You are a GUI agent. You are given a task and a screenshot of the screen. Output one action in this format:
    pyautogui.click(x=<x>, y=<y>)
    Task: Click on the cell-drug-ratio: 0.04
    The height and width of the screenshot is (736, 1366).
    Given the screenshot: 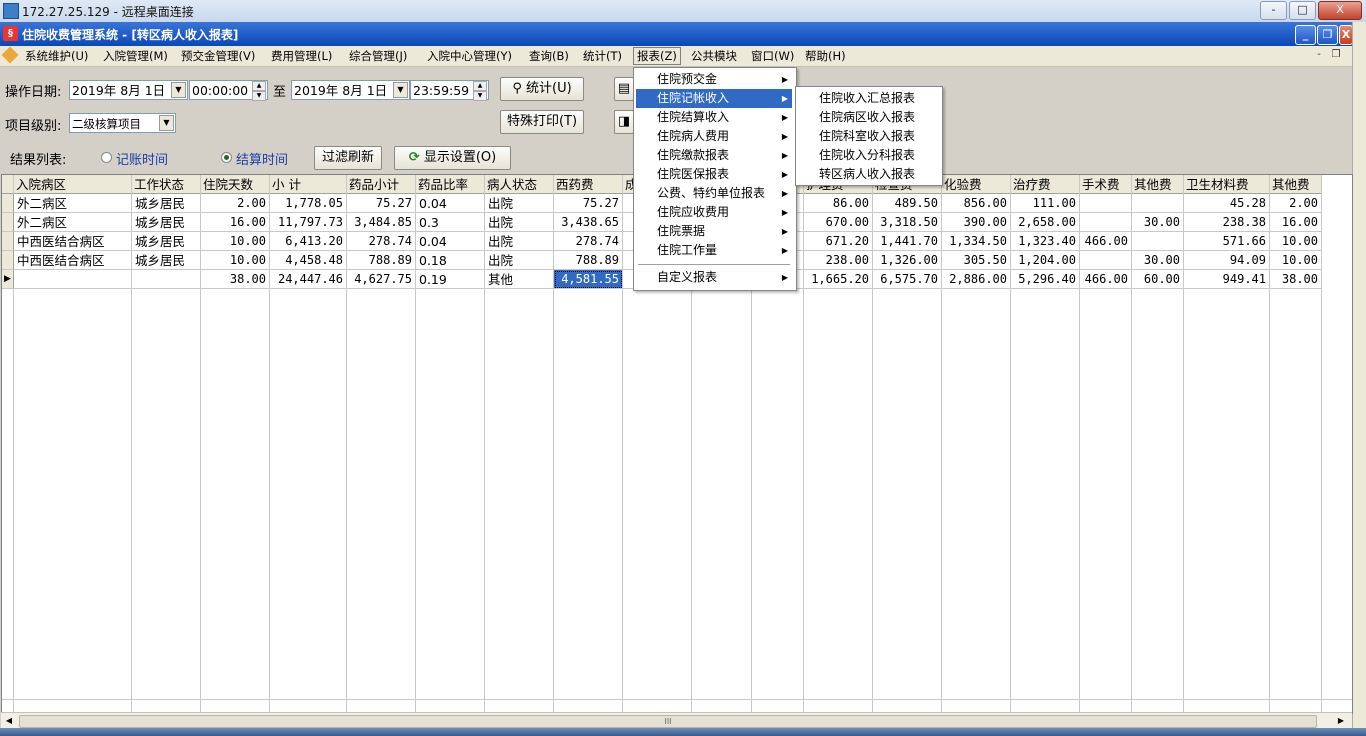 What is the action you would take?
    pyautogui.click(x=450, y=203)
    